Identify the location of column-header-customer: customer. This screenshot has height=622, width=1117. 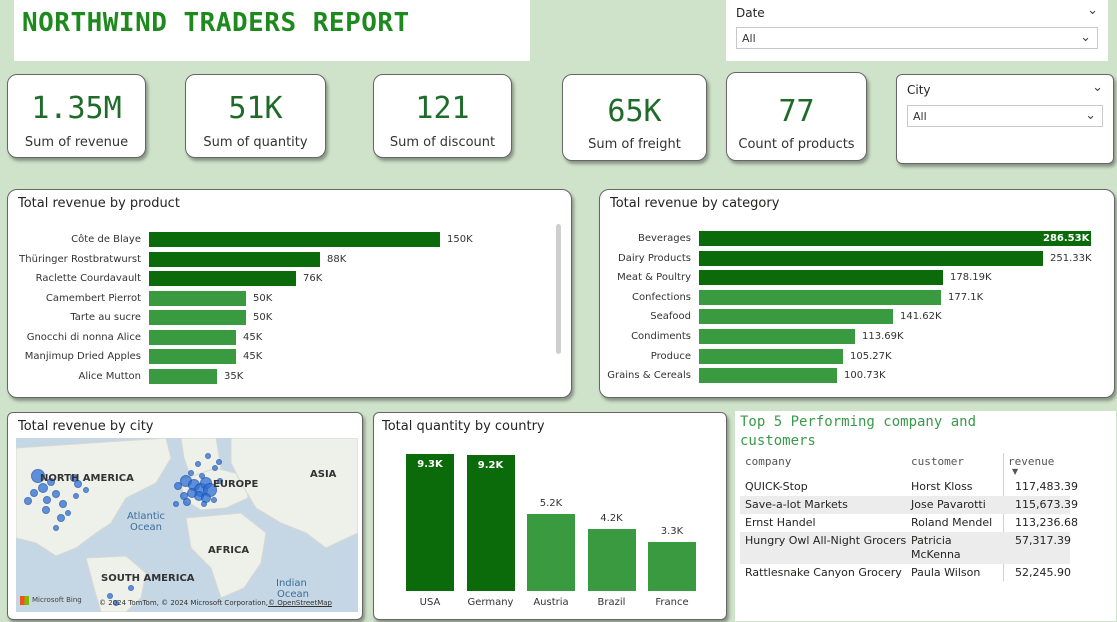
(937, 461).